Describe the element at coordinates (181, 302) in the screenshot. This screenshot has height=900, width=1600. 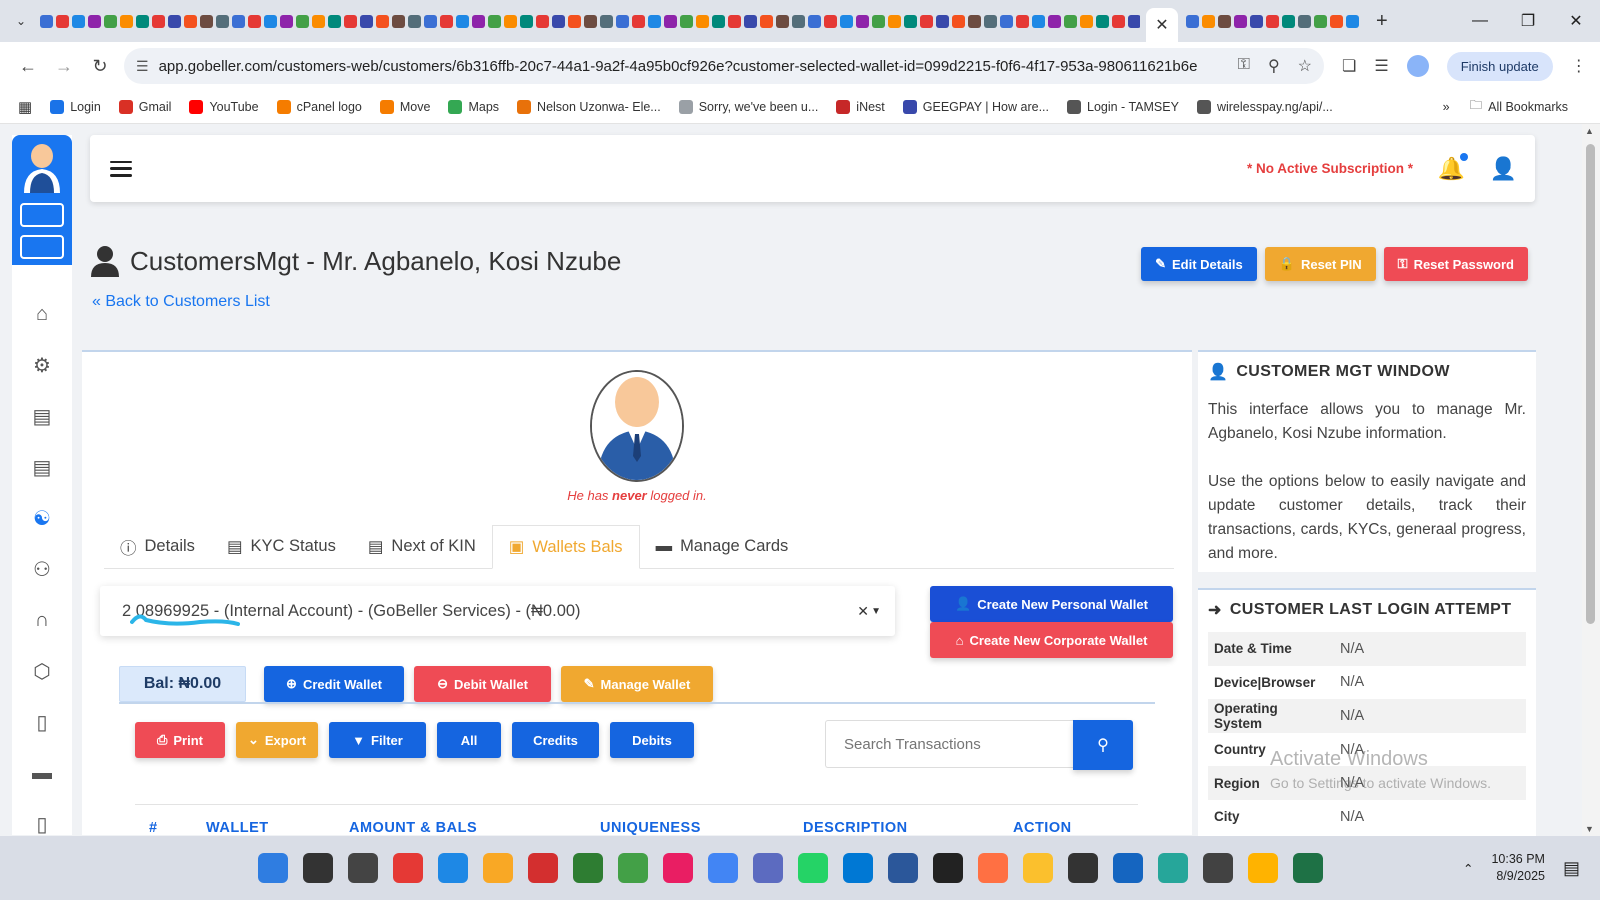
I see `back-to-customers-link: « Back to Customers List` at that location.